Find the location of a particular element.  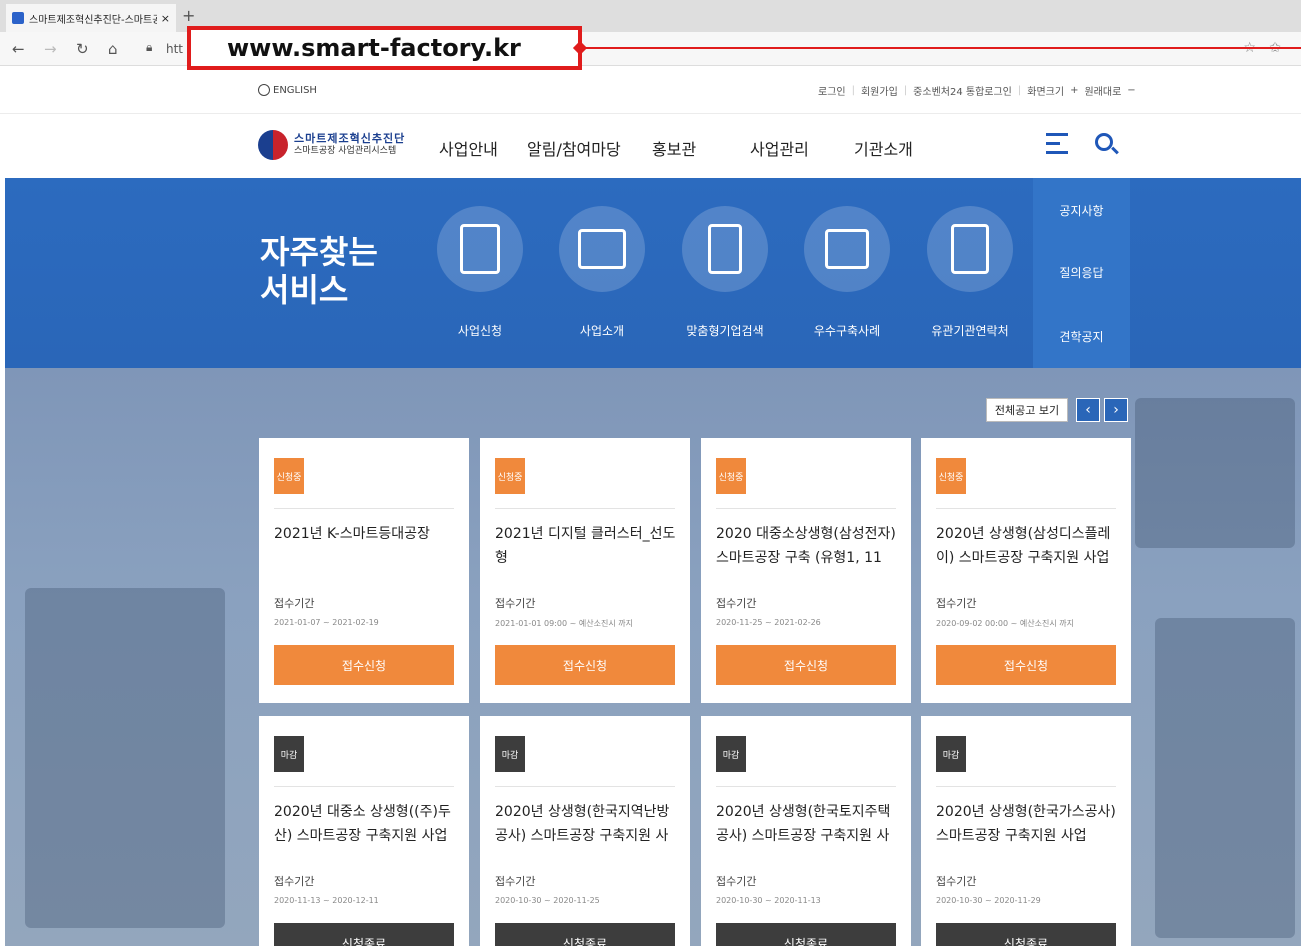

refresh-icon: ↻ is located at coordinates (82, 49).